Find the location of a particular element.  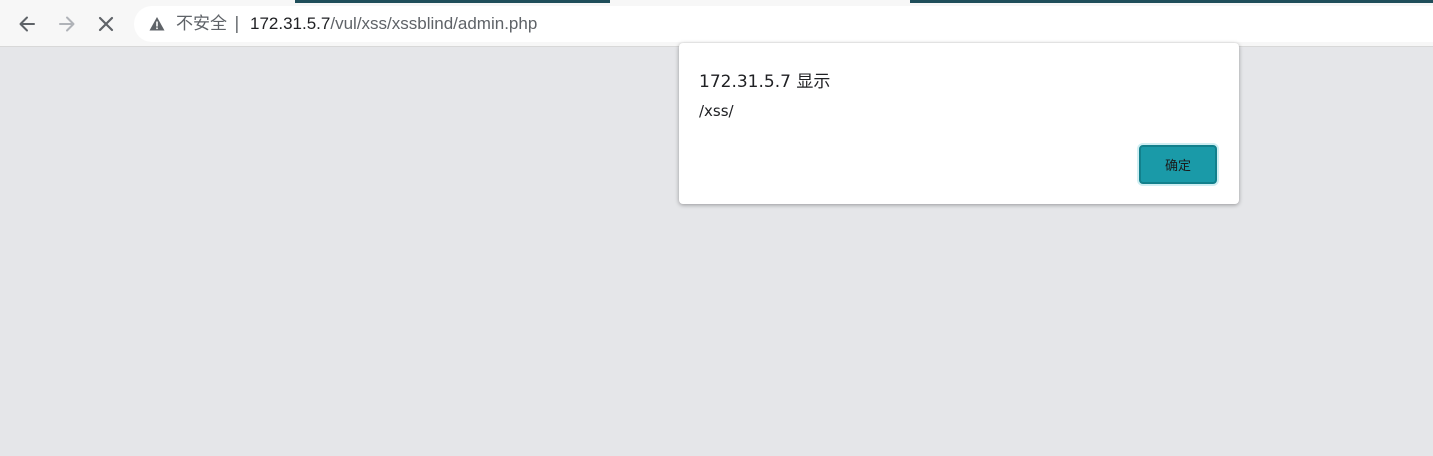

arrow-left-icon is located at coordinates (27, 24).